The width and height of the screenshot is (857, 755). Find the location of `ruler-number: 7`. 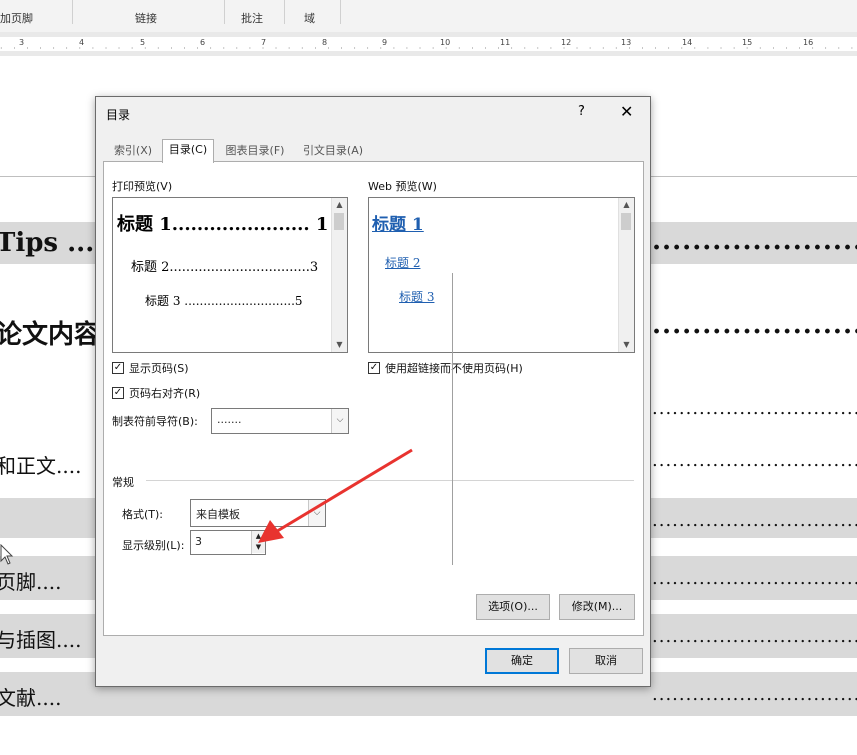

ruler-number: 7 is located at coordinates (264, 42).